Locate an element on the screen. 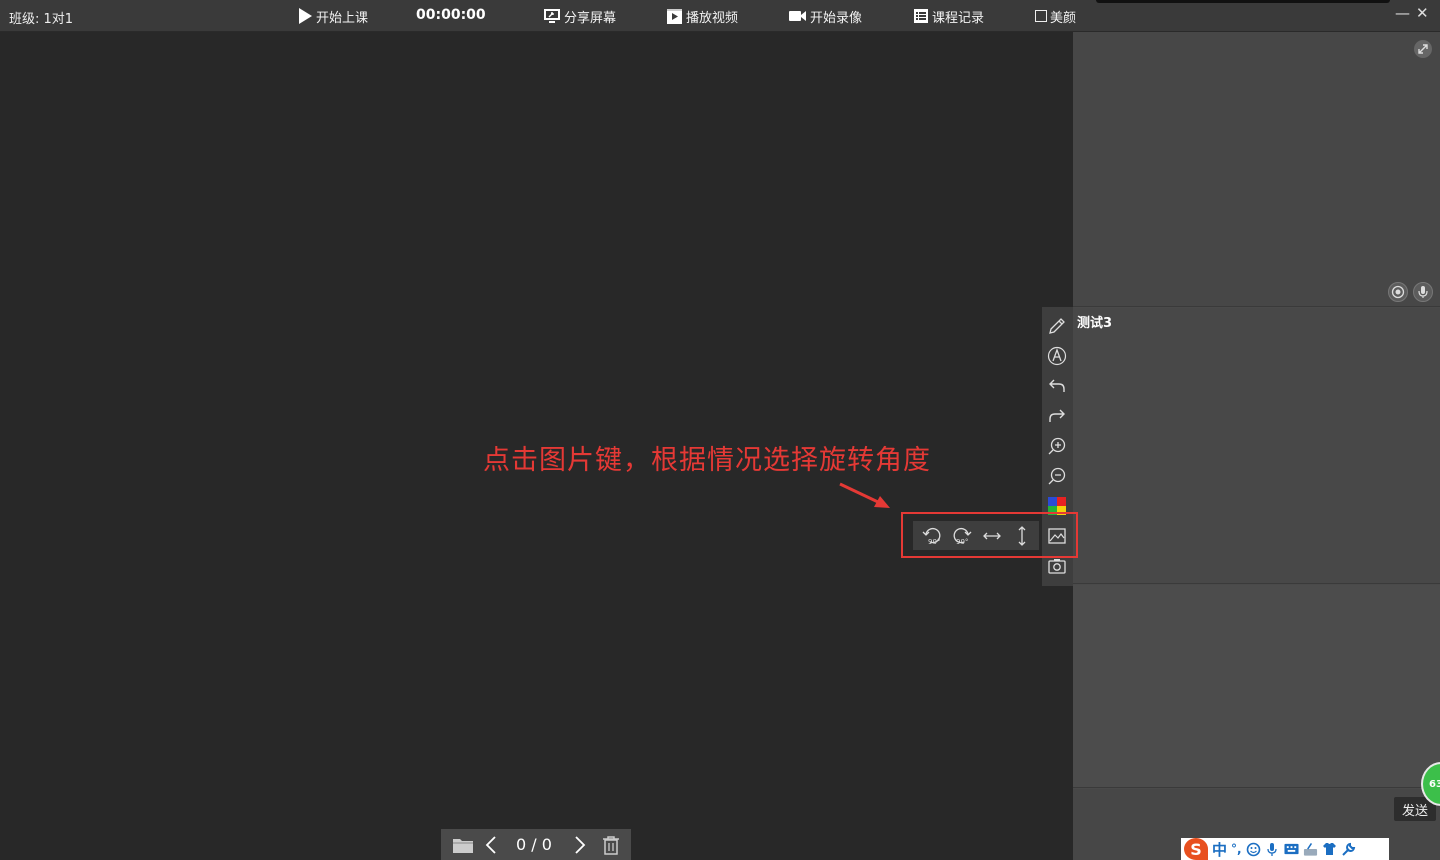  next-page-button is located at coordinates (580, 845).